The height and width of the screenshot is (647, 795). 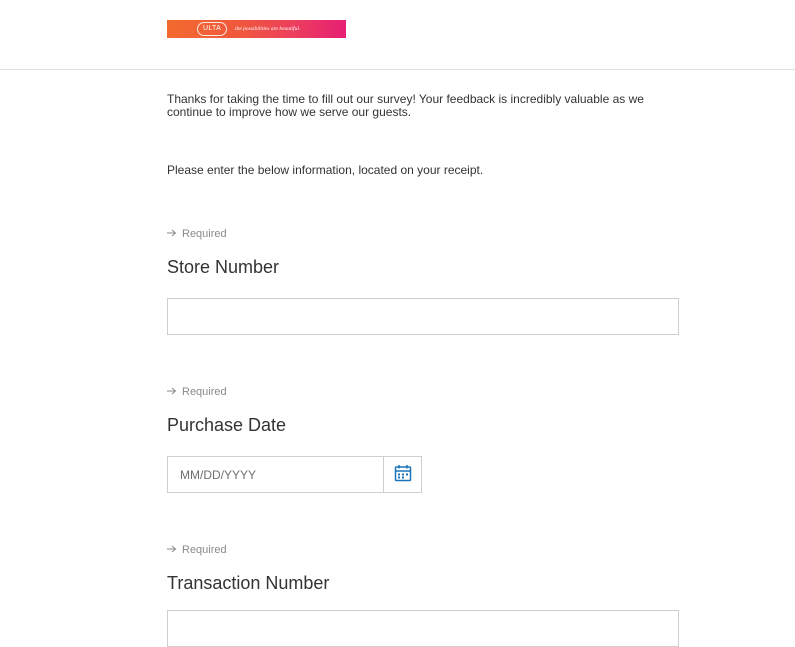 I want to click on transaction-number-input, so click(x=423, y=628).